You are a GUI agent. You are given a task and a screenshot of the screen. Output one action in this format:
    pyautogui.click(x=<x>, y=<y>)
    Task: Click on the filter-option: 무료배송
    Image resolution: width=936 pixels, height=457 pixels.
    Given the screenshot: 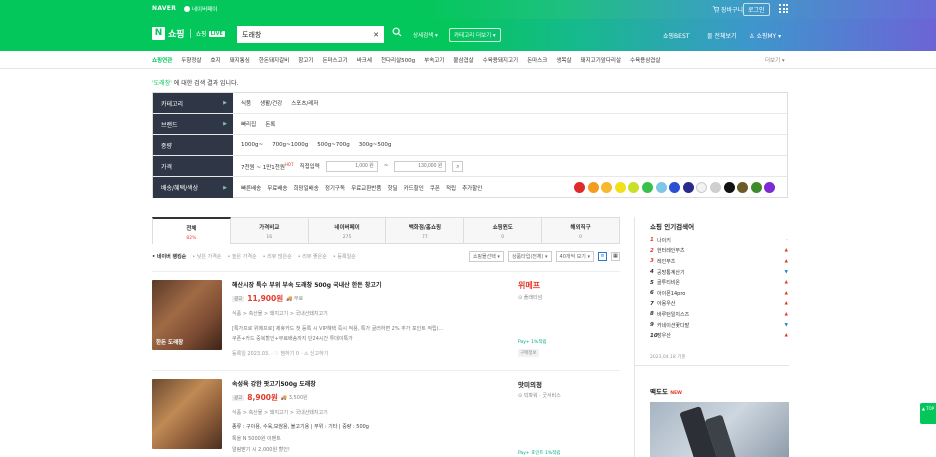 What is the action you would take?
    pyautogui.click(x=277, y=188)
    